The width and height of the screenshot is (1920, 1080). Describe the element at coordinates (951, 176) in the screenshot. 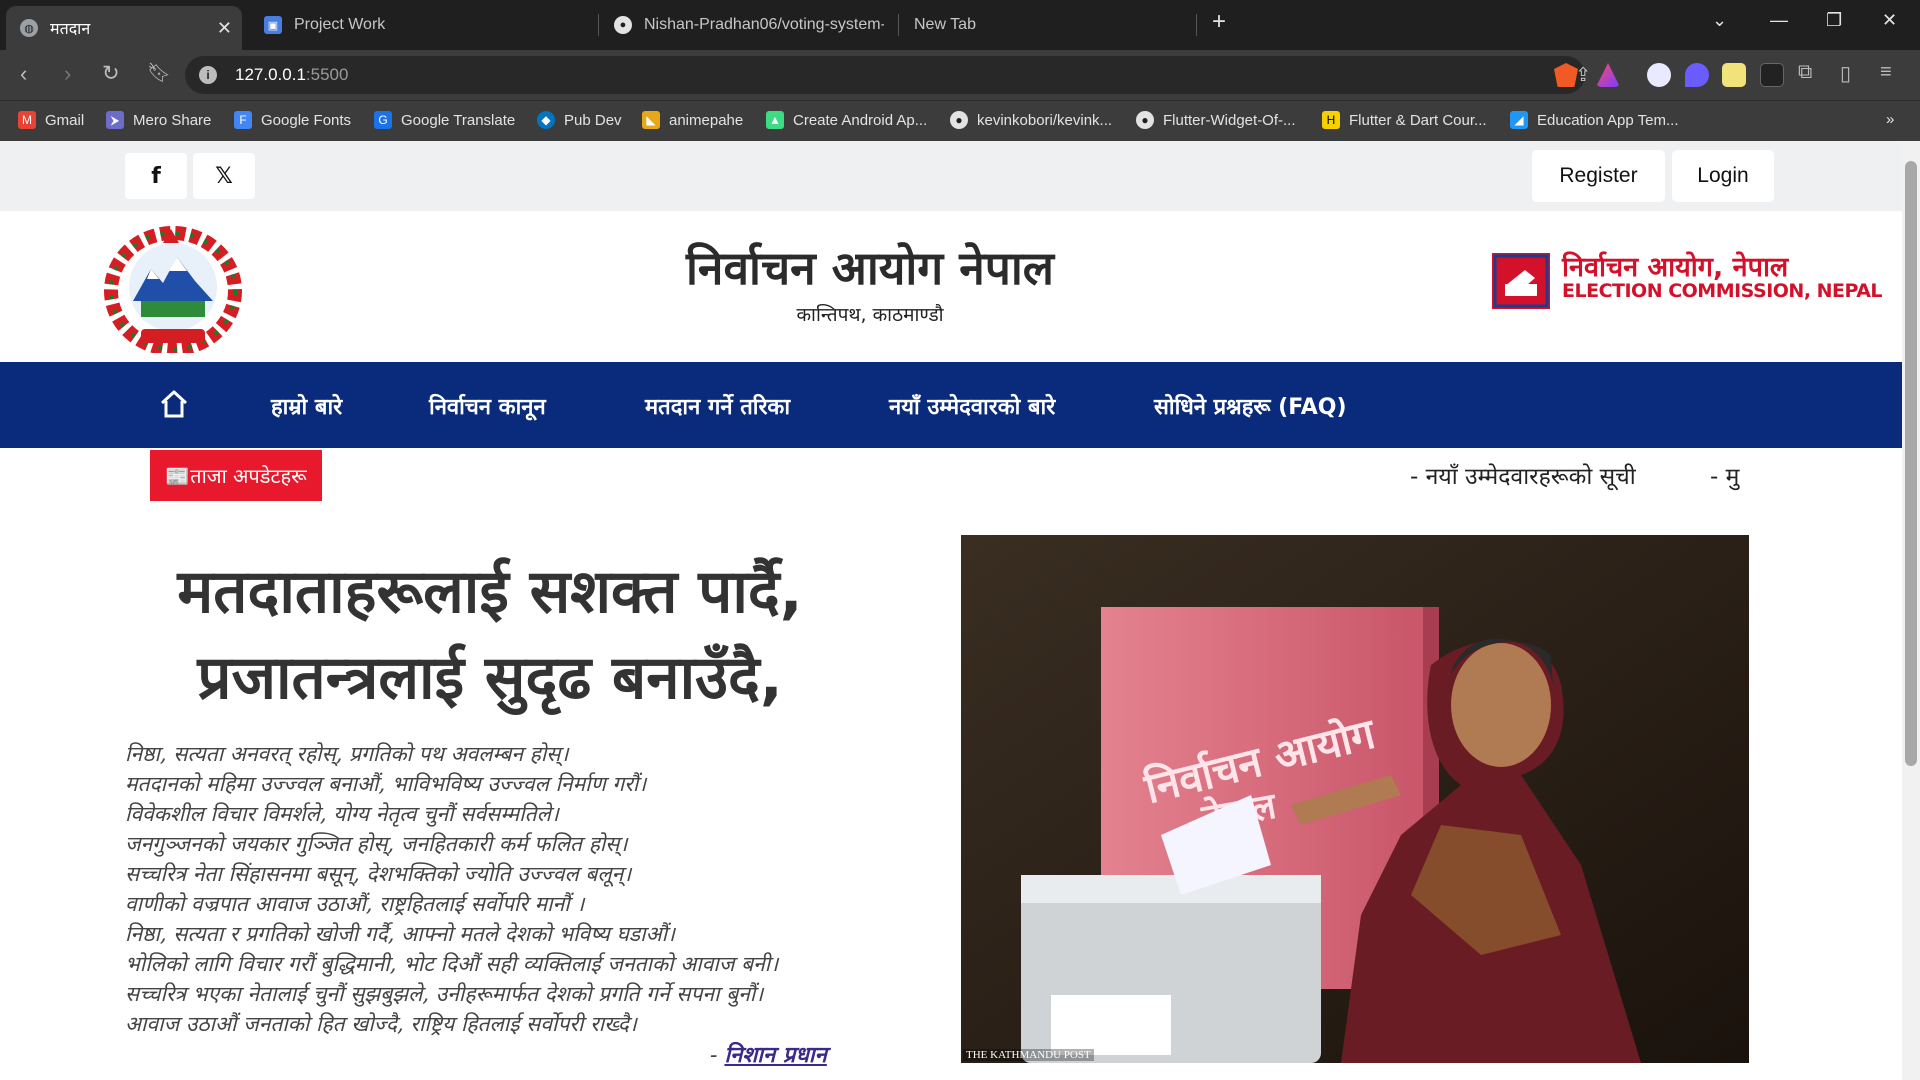

I see `top-bar: f 𝕏 Register Login` at that location.